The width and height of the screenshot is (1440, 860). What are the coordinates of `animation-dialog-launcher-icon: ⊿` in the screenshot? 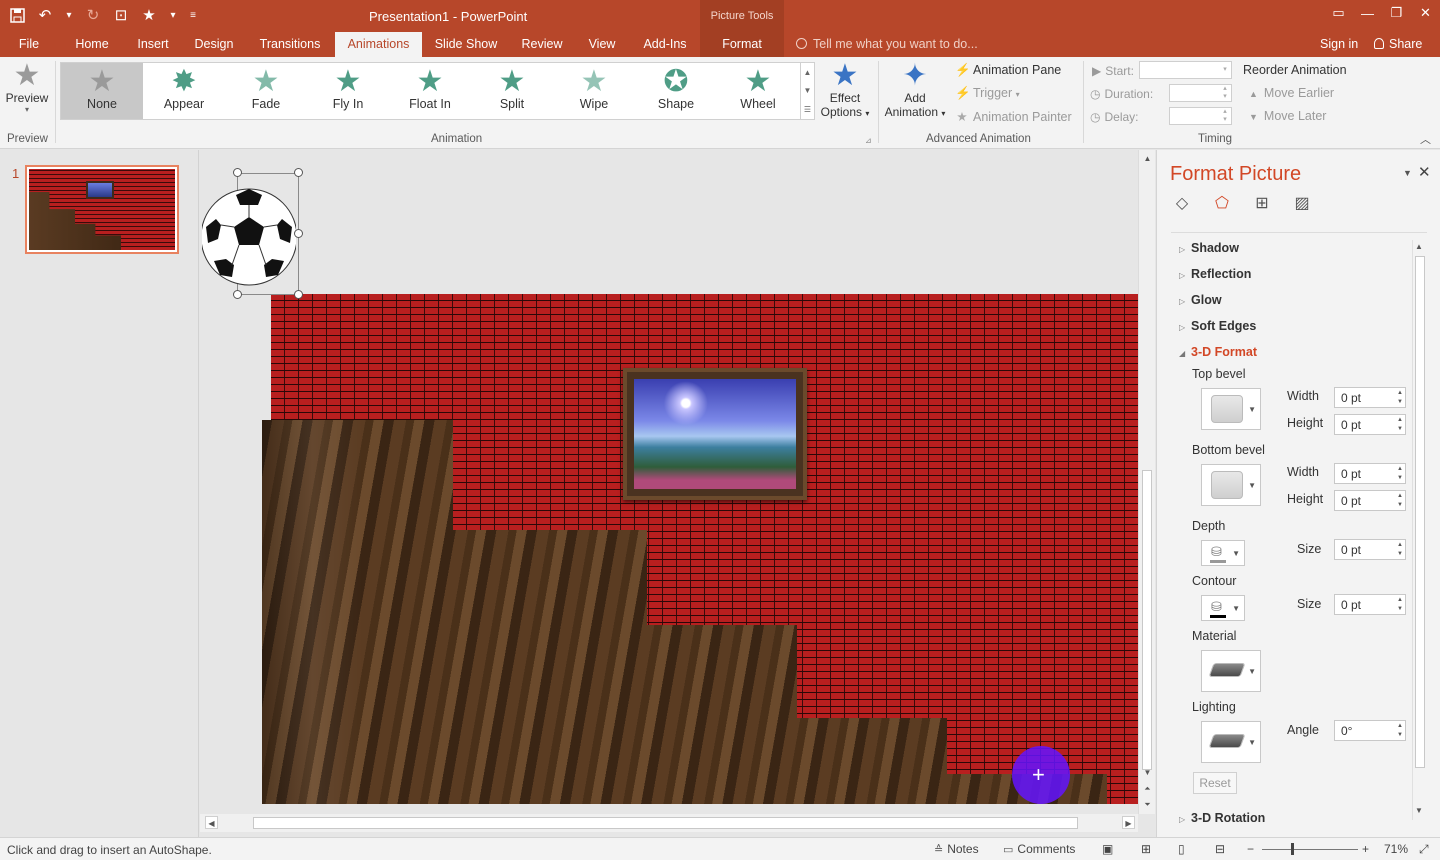 It's located at (868, 140).